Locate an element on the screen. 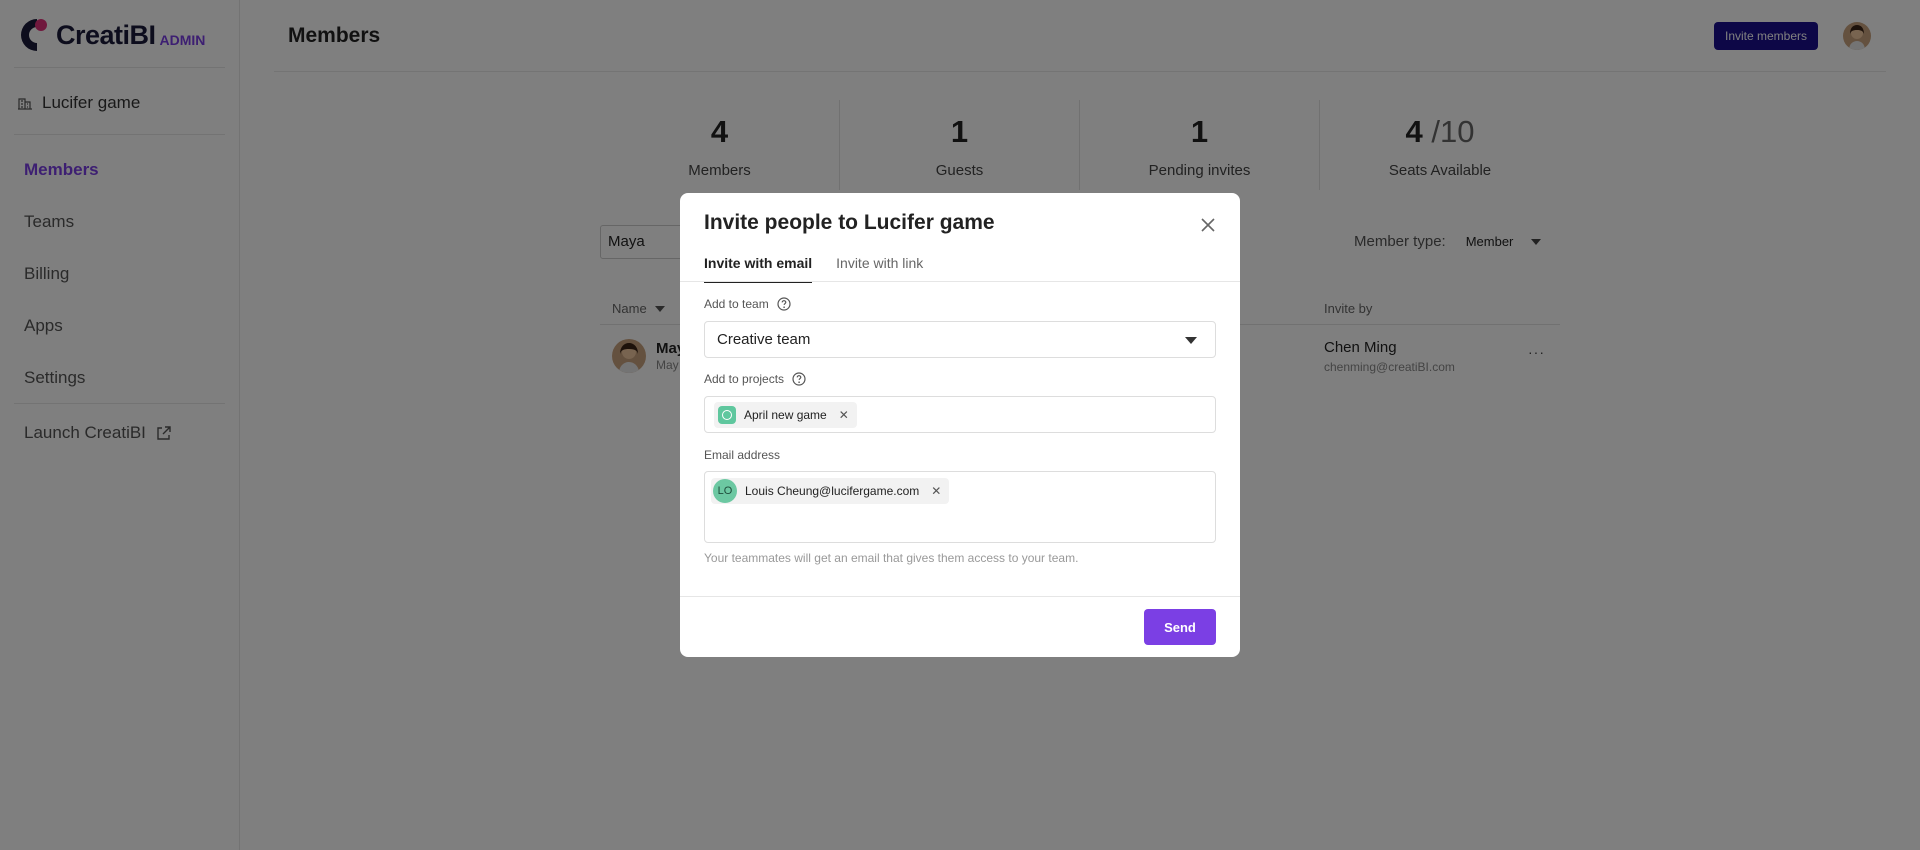 The height and width of the screenshot is (850, 1920). email-label: Email address is located at coordinates (742, 455).